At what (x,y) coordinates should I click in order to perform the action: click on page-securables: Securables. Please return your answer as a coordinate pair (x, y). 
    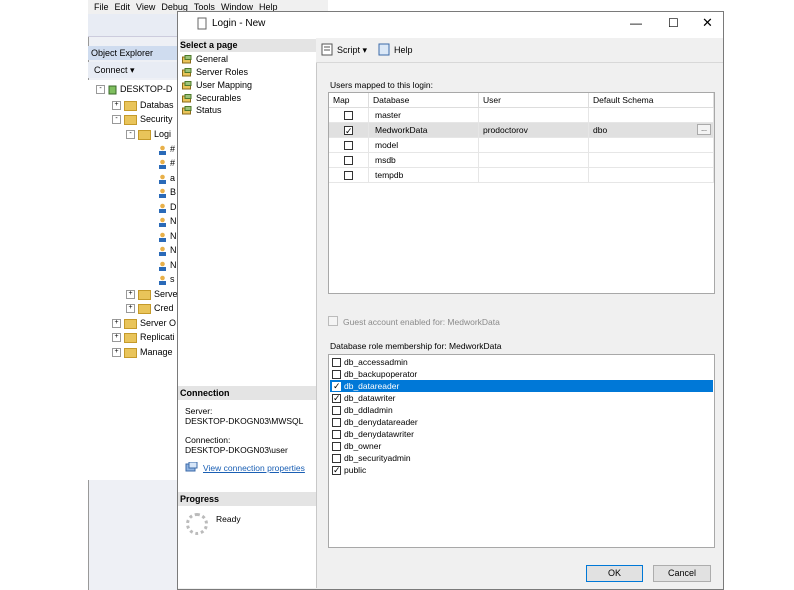
    Looking at the image, I should click on (211, 98).